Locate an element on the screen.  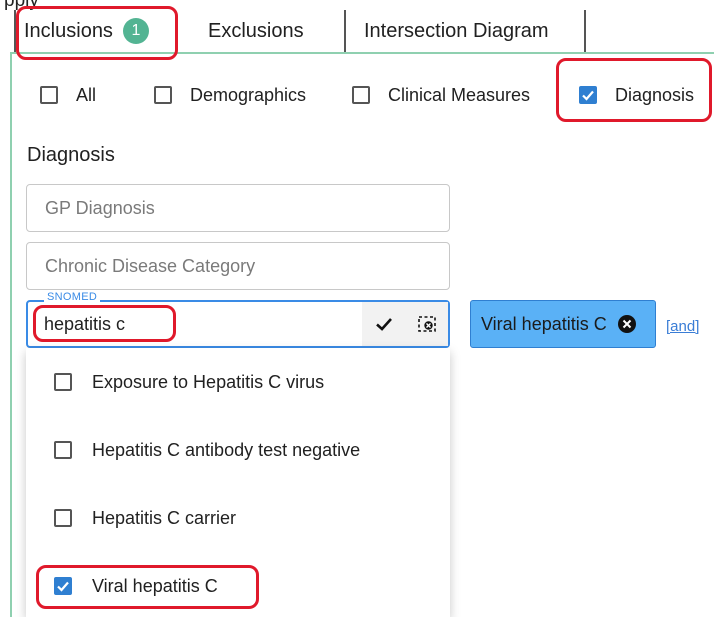
section-title-diagnosis: Diagnosis is located at coordinates (71, 155).